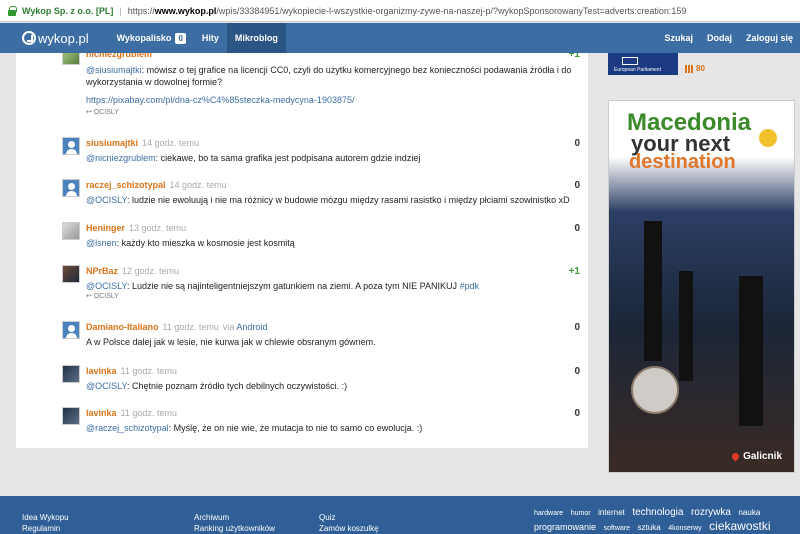 Image resolution: width=800 pixels, height=534 pixels. I want to click on author-link: NPrBaz, so click(102, 271).